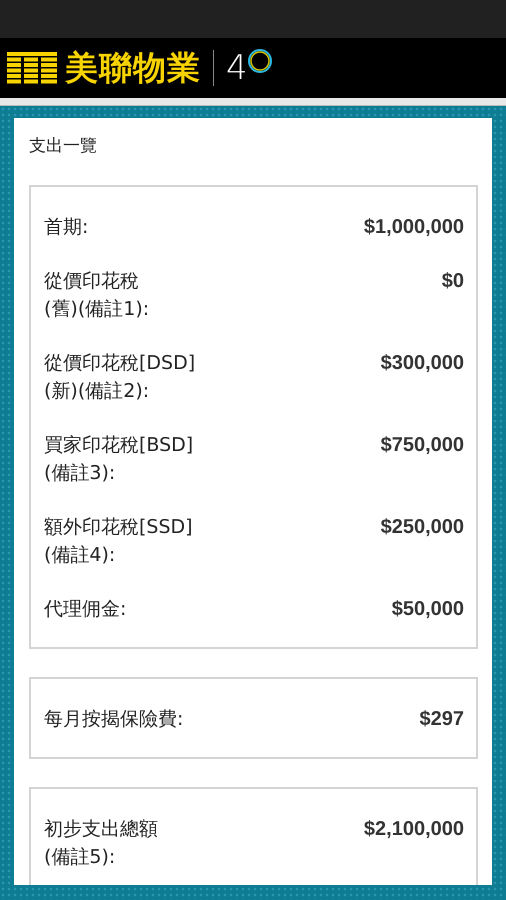 This screenshot has height=900, width=506. What do you see at coordinates (119, 459) in the screenshot?
I see `expense-label: 買家印花稅[BSD] (備註3):` at bounding box center [119, 459].